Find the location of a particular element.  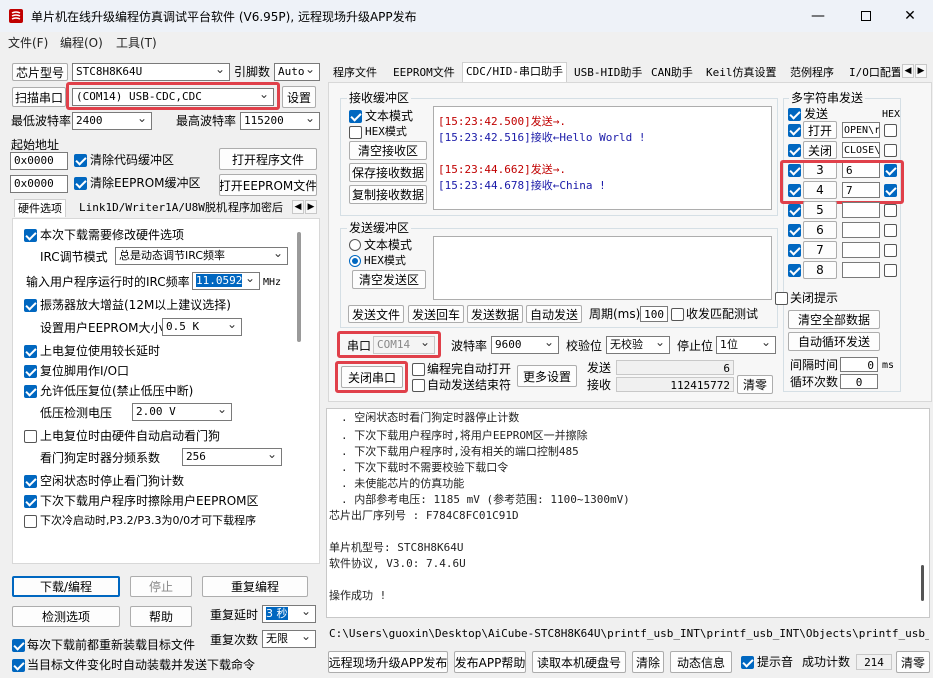

open-program-file-button: 打开程序文件 is located at coordinates (268, 159).